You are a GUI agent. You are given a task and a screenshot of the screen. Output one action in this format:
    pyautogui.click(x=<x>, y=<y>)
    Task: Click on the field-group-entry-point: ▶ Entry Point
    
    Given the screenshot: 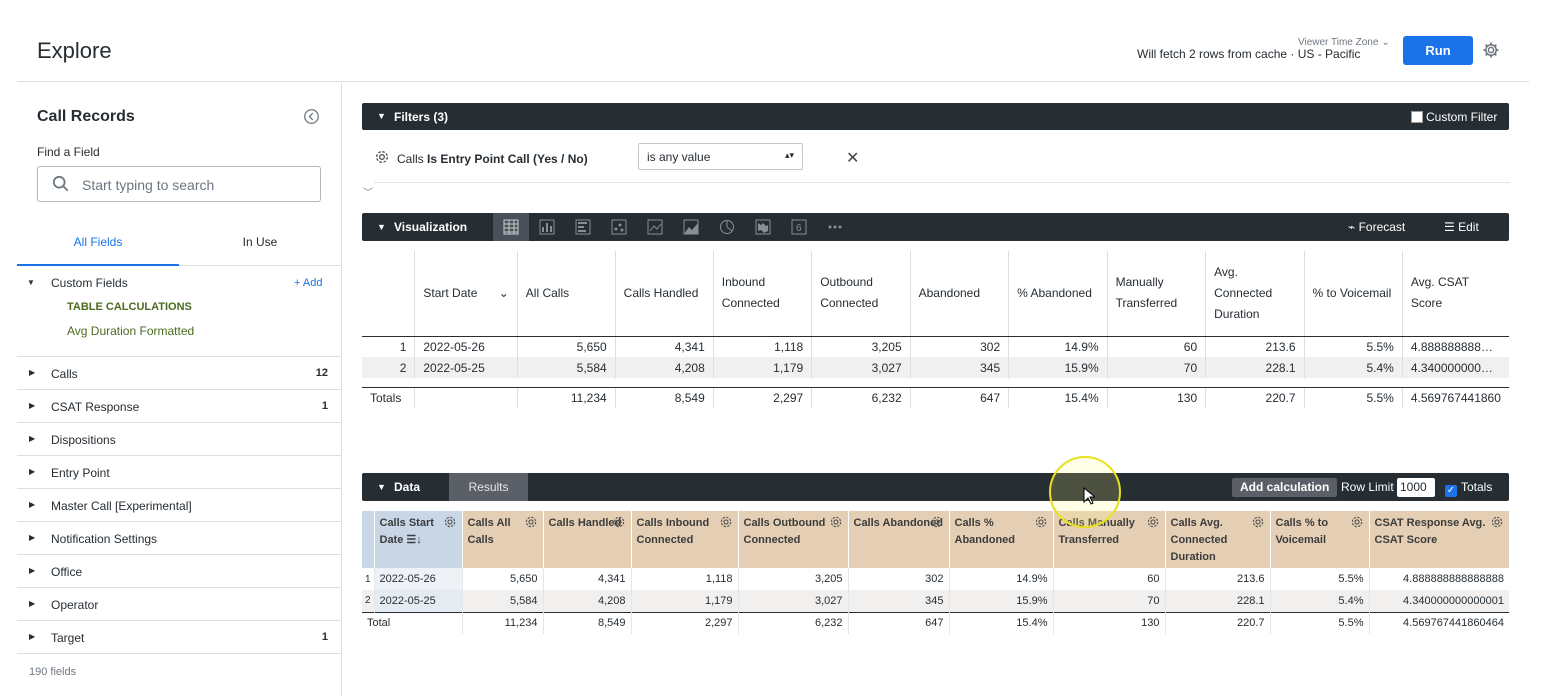 What is the action you would take?
    pyautogui.click(x=179, y=471)
    